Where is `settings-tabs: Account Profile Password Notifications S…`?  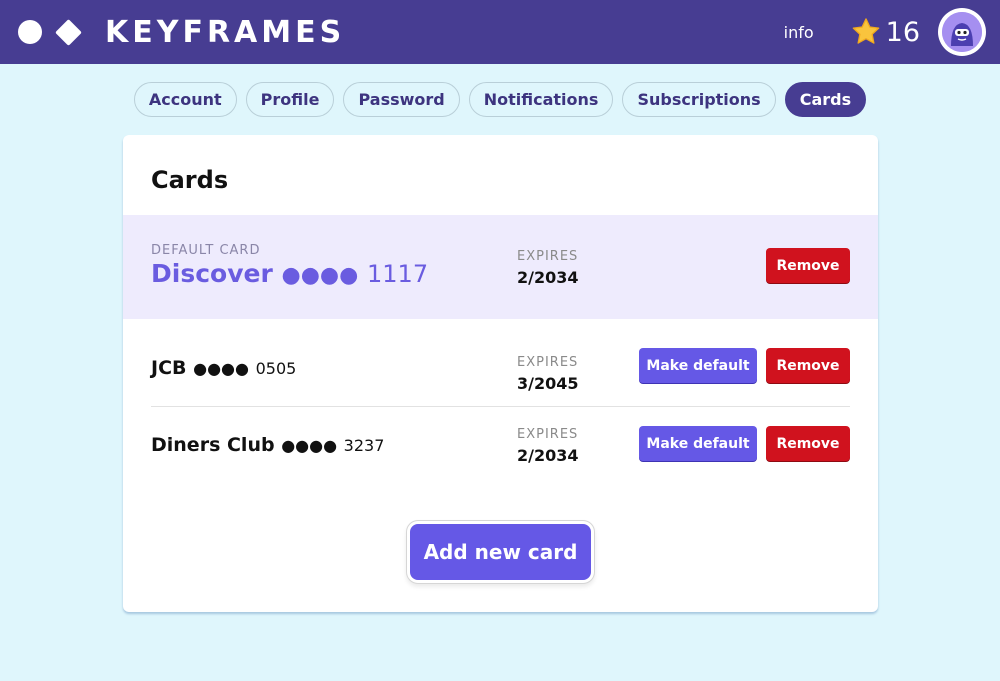
settings-tabs: Account Profile Password Notifications S… is located at coordinates (500, 99).